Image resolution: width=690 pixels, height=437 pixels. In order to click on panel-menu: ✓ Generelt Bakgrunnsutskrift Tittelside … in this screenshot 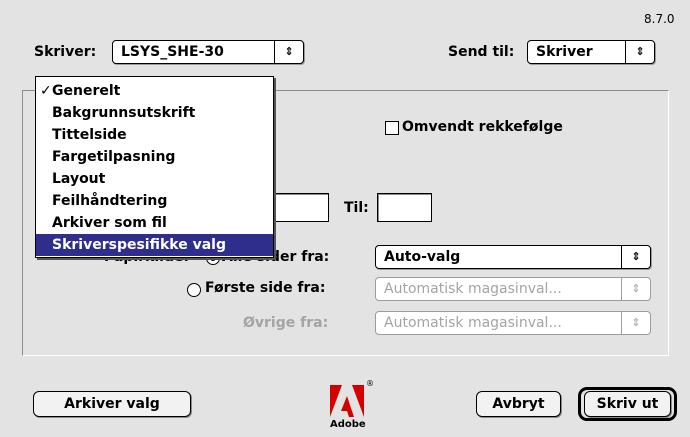, I will do `click(154, 167)`.